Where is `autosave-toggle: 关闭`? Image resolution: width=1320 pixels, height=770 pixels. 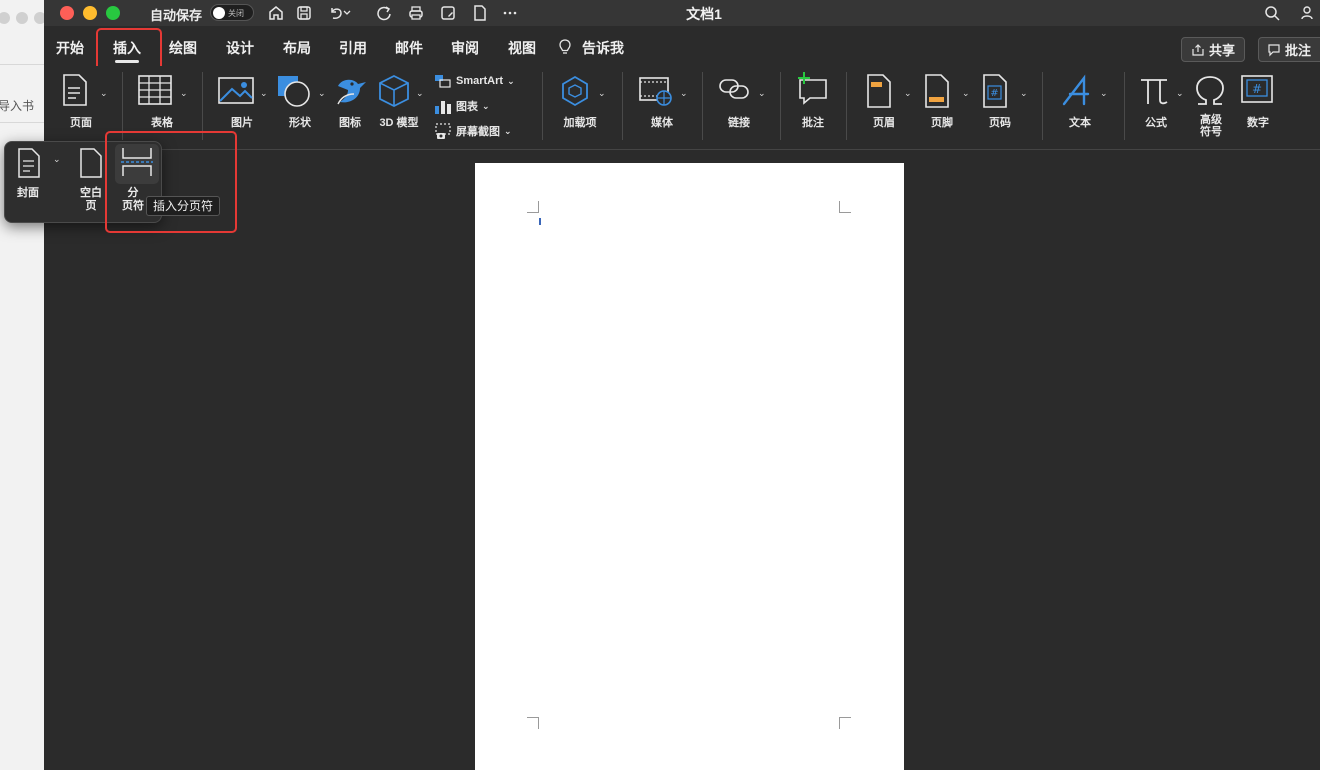 autosave-toggle: 关闭 is located at coordinates (232, 12).